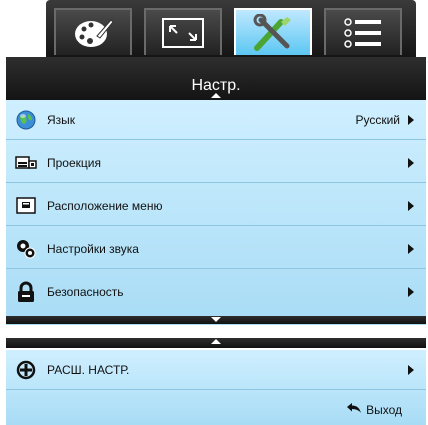 This screenshot has height=425, width=428. I want to click on menu-item-label: Настройки звука, so click(93, 249).